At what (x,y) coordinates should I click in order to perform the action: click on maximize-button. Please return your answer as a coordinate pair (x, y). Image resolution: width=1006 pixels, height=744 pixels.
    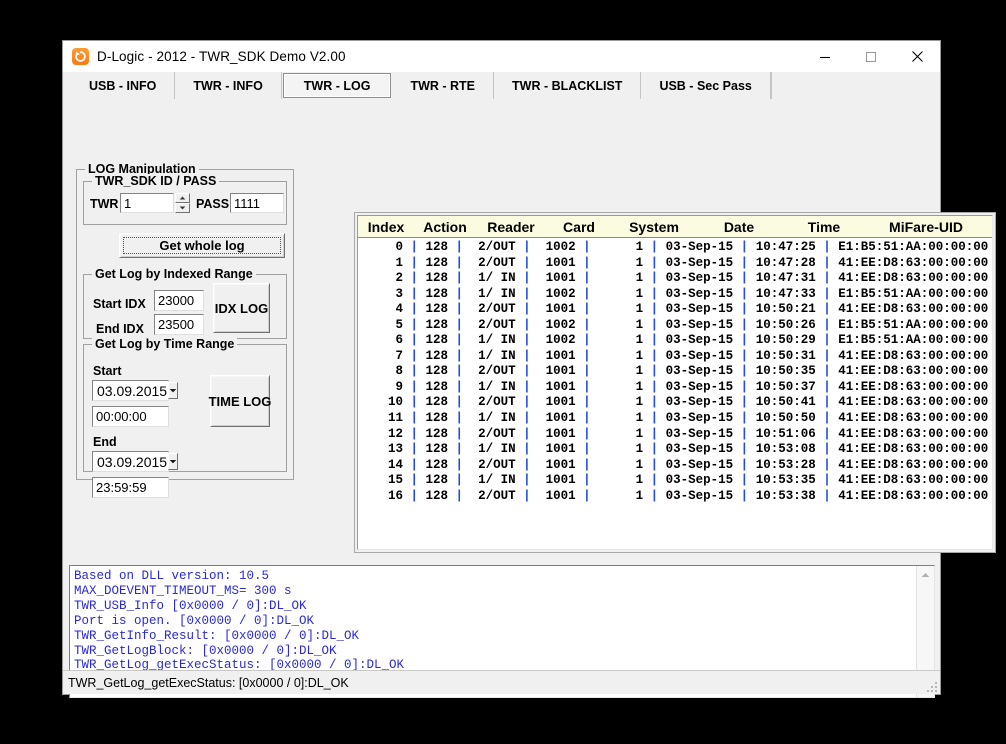
    Looking at the image, I should click on (871, 56).